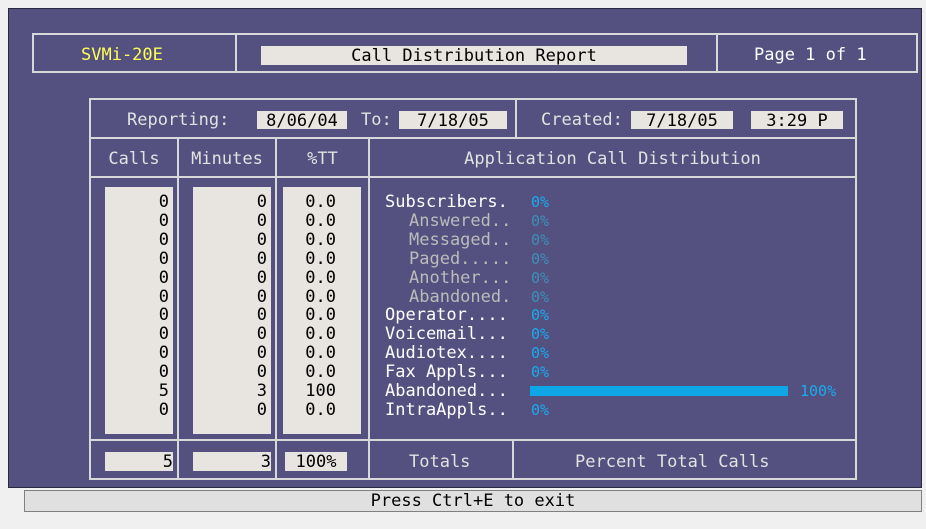 This screenshot has width=926, height=529. Describe the element at coordinates (474, 56) in the screenshot. I see `report-title: Call Distribution Report` at that location.